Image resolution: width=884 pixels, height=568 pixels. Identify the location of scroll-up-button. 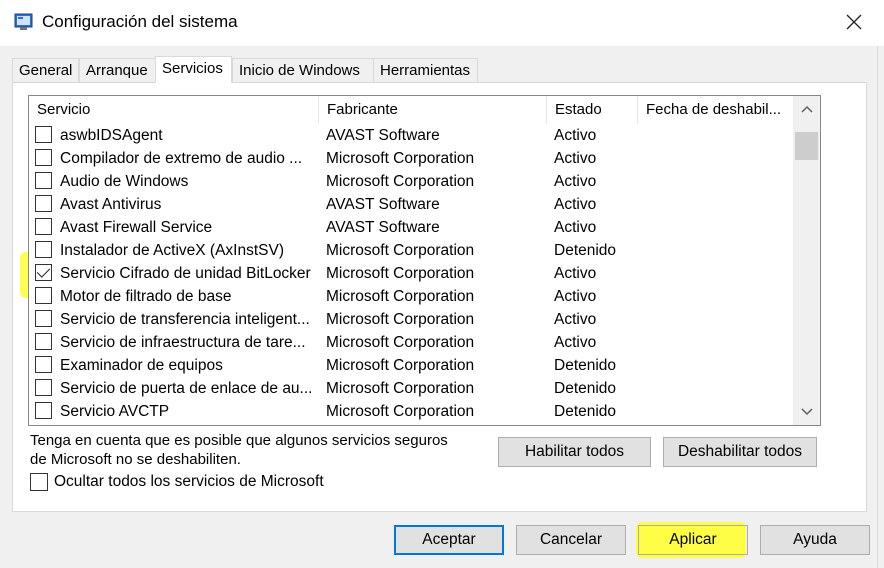
(806, 109).